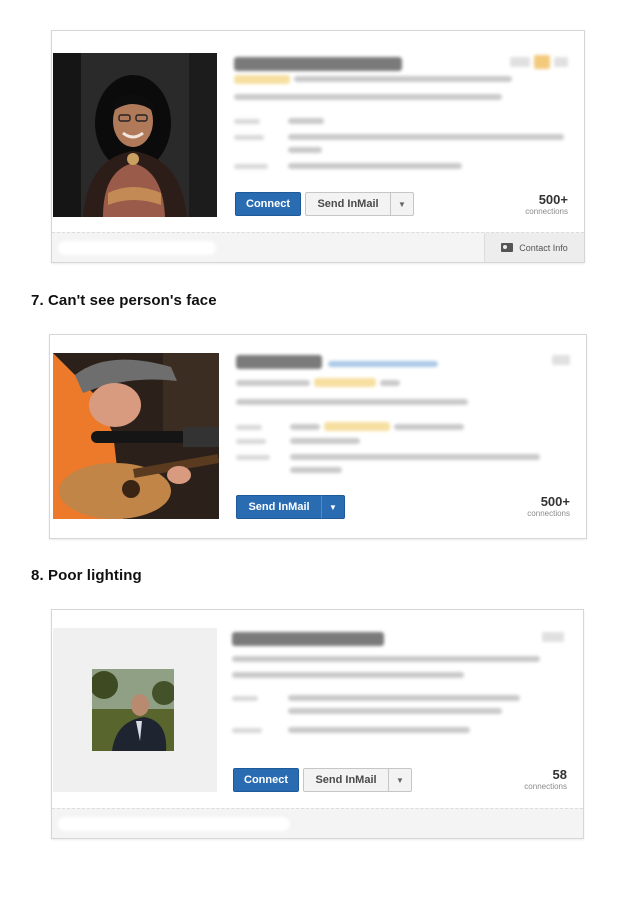 This screenshot has width=638, height=903. I want to click on contact-card-icon, so click(507, 247).